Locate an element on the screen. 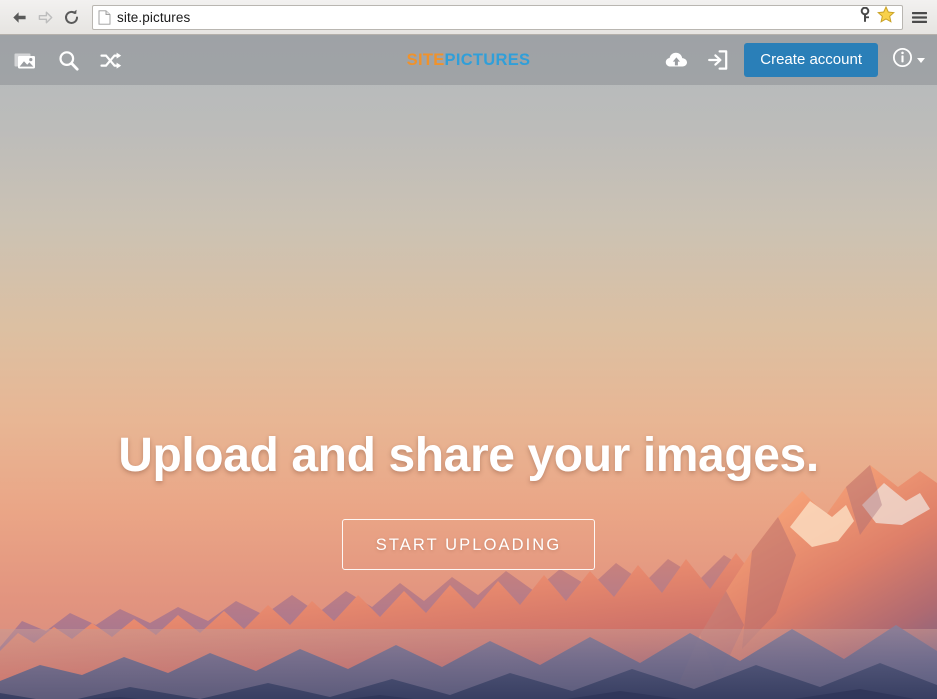  back-button is located at coordinates (19, 17).